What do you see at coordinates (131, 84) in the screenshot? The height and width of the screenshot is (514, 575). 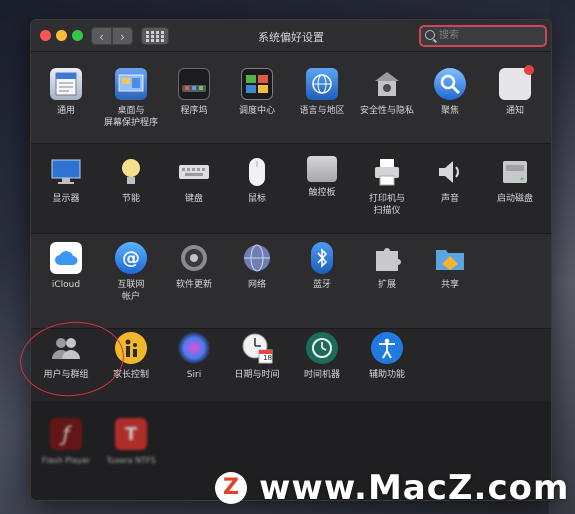 I see `desktop-screensaver-icon` at bounding box center [131, 84].